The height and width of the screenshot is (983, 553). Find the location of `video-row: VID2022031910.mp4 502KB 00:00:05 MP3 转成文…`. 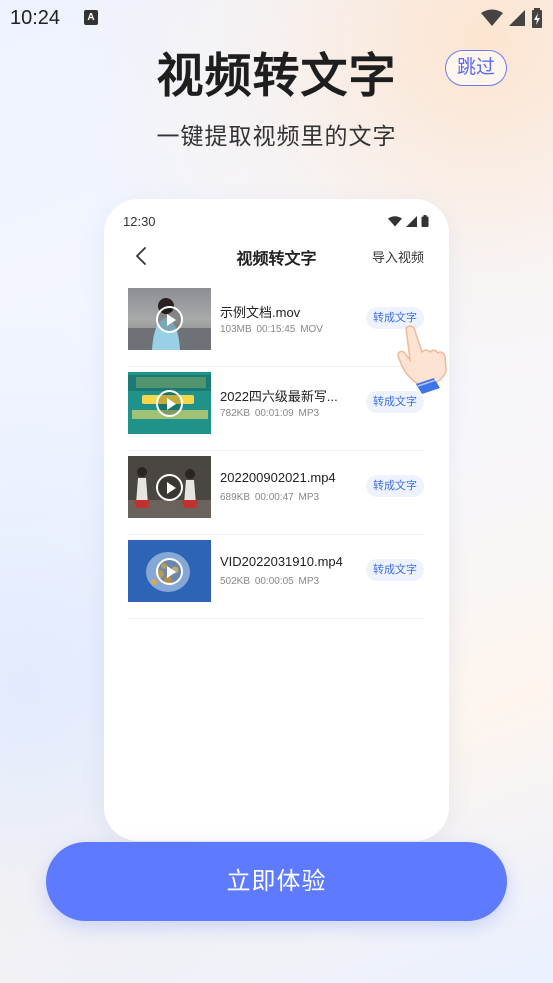

video-row: VID2022031910.mp4 502KB 00:00:05 MP3 转成文… is located at coordinates (276, 577).